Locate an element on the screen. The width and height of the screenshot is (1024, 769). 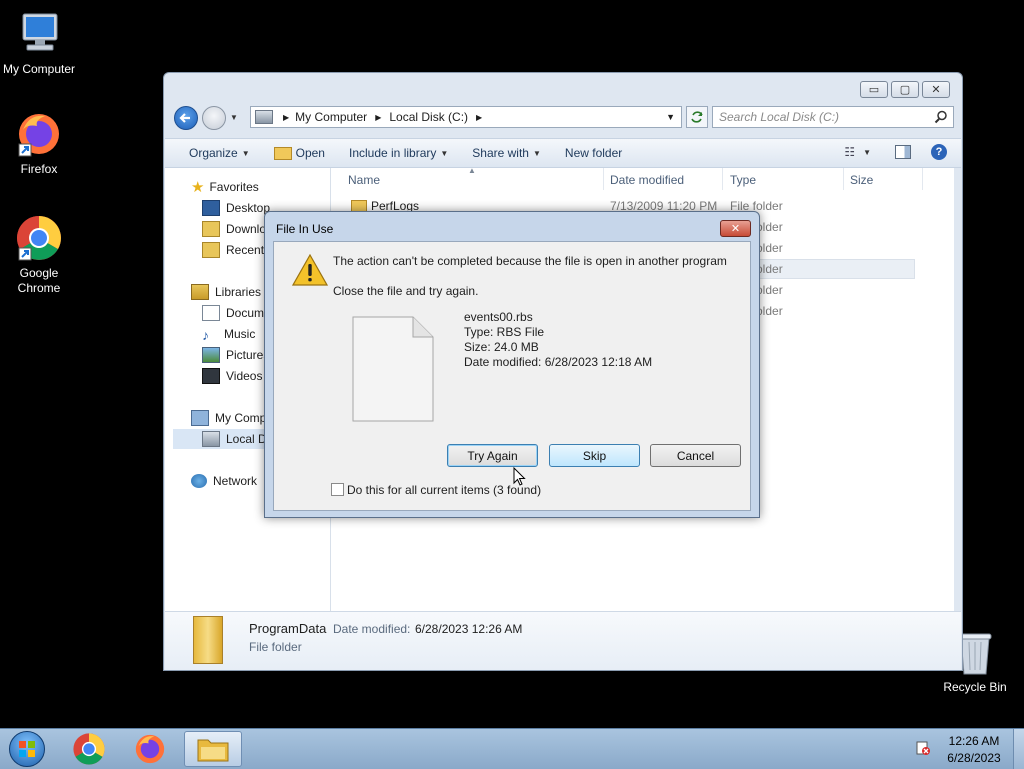
pictures-icon is located at coordinates (211, 355).